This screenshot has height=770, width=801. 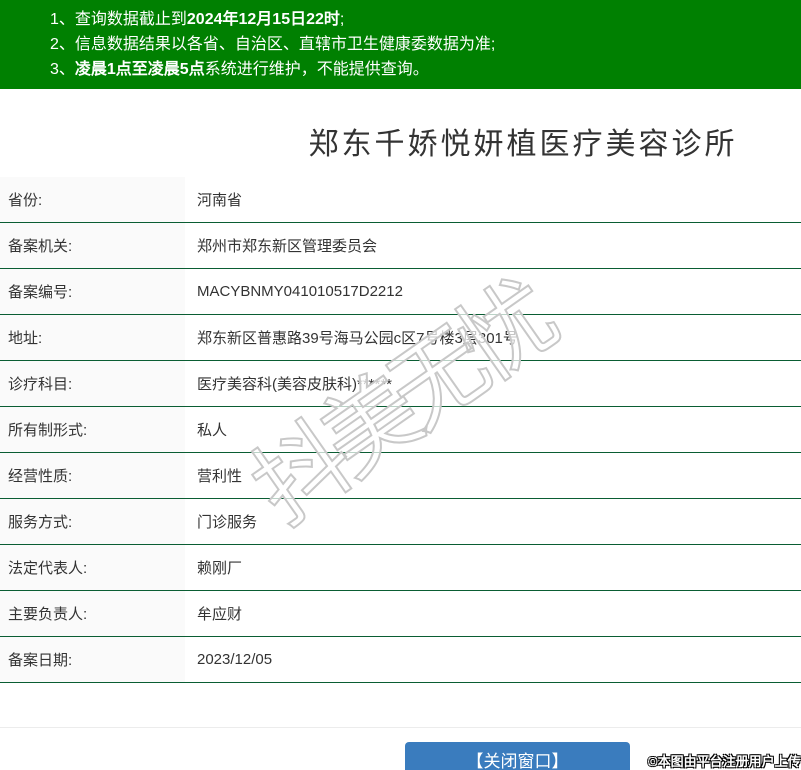 What do you see at coordinates (118, 19) in the screenshot?
I see `notice-text: 1、查询数据截止到` at bounding box center [118, 19].